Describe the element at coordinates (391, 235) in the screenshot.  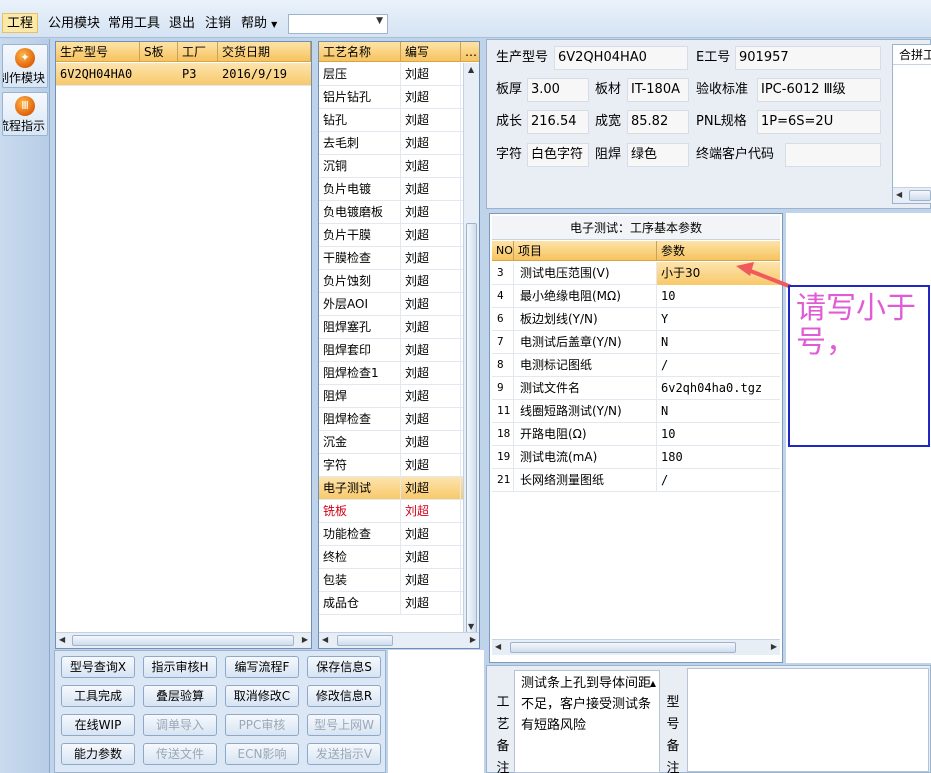
I see `table-row: 负片干膜 刘超` at that location.